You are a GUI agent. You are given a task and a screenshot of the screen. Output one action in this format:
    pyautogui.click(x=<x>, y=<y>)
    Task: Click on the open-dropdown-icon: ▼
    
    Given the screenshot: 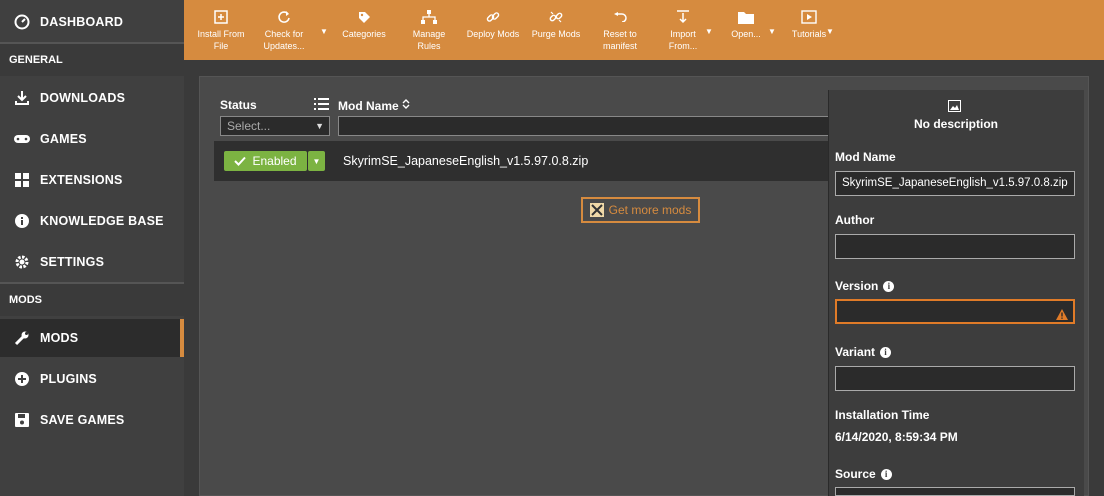 What is the action you would take?
    pyautogui.click(x=772, y=31)
    